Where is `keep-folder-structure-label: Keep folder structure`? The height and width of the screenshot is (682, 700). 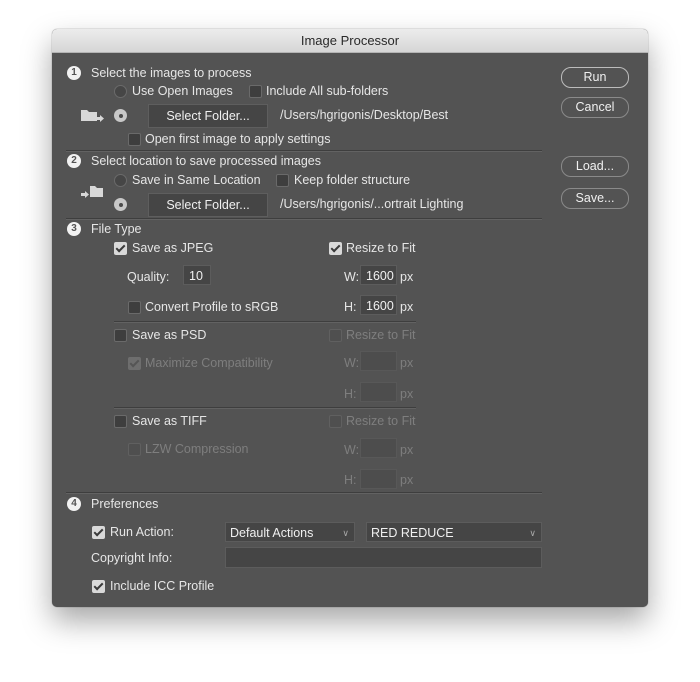
keep-folder-structure-label: Keep folder structure is located at coordinates (352, 180).